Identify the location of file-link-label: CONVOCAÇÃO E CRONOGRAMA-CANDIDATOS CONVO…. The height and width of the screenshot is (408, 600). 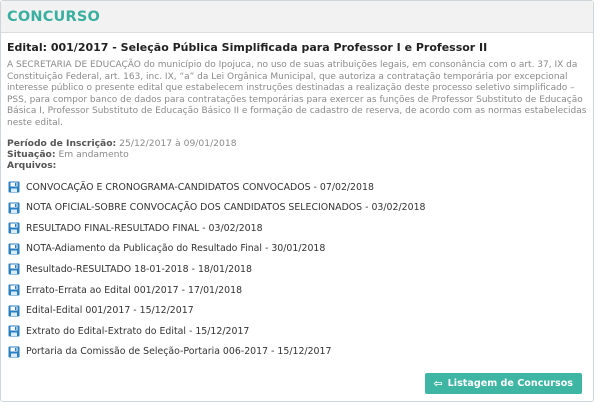
(200, 187).